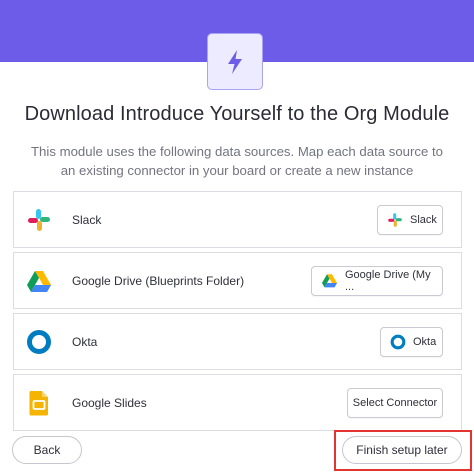  What do you see at coordinates (402, 450) in the screenshot?
I see `finish-setup-later-button: Finish setup later` at bounding box center [402, 450].